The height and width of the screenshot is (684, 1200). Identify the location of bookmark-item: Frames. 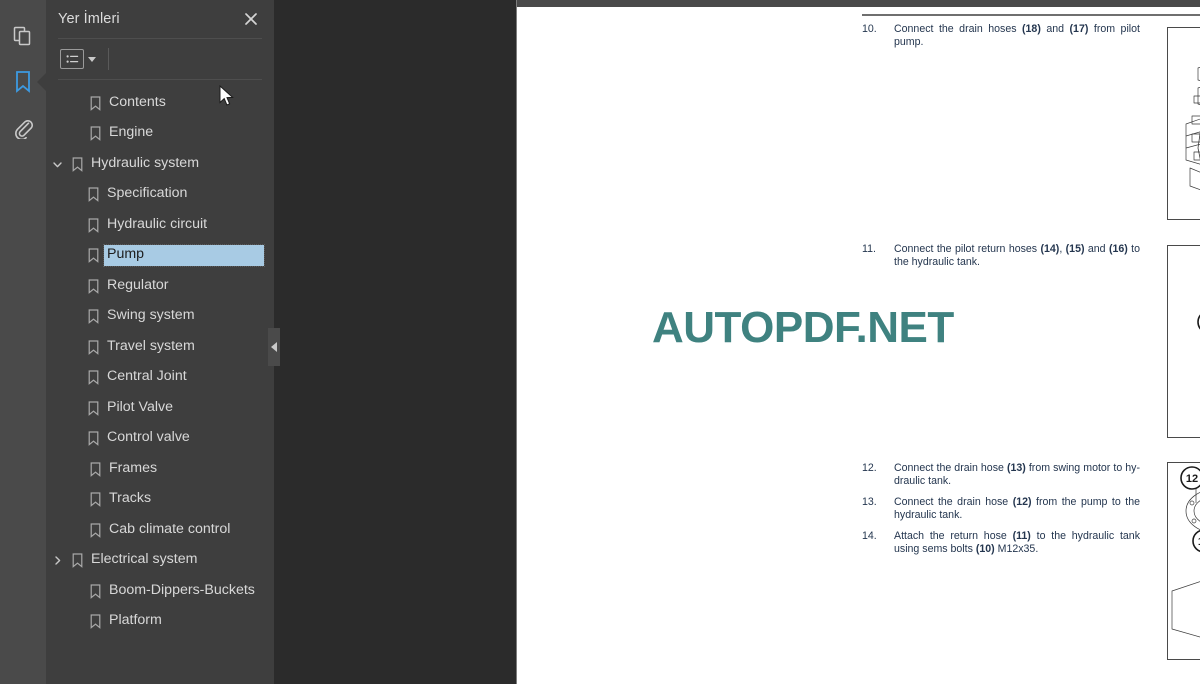
(160, 469).